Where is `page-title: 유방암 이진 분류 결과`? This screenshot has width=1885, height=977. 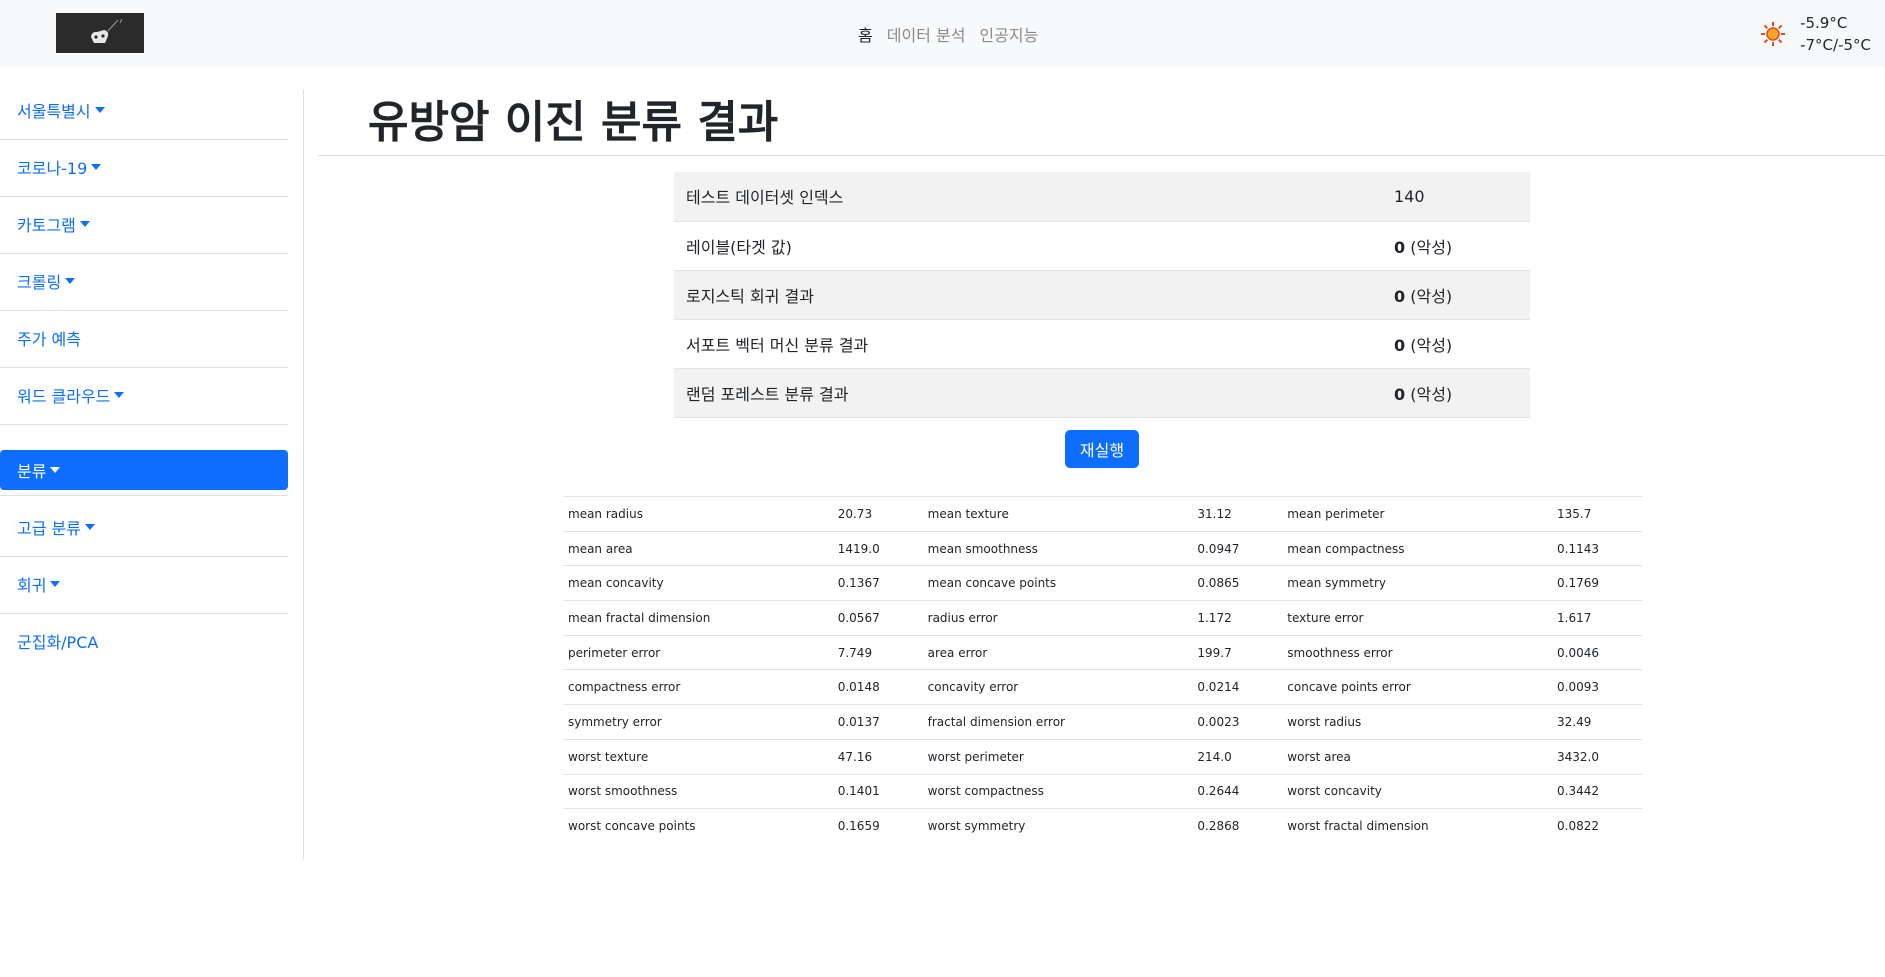
page-title: 유방암 이진 분류 결과 is located at coordinates (573, 122).